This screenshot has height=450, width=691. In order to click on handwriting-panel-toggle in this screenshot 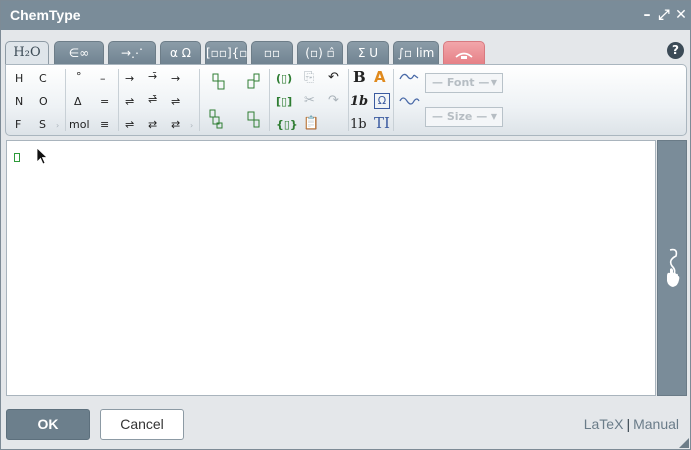, I will do `click(672, 268)`.